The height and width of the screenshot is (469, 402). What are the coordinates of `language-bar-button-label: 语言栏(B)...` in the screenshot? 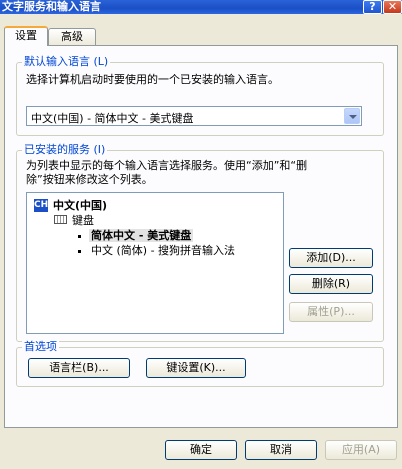 It's located at (79, 367).